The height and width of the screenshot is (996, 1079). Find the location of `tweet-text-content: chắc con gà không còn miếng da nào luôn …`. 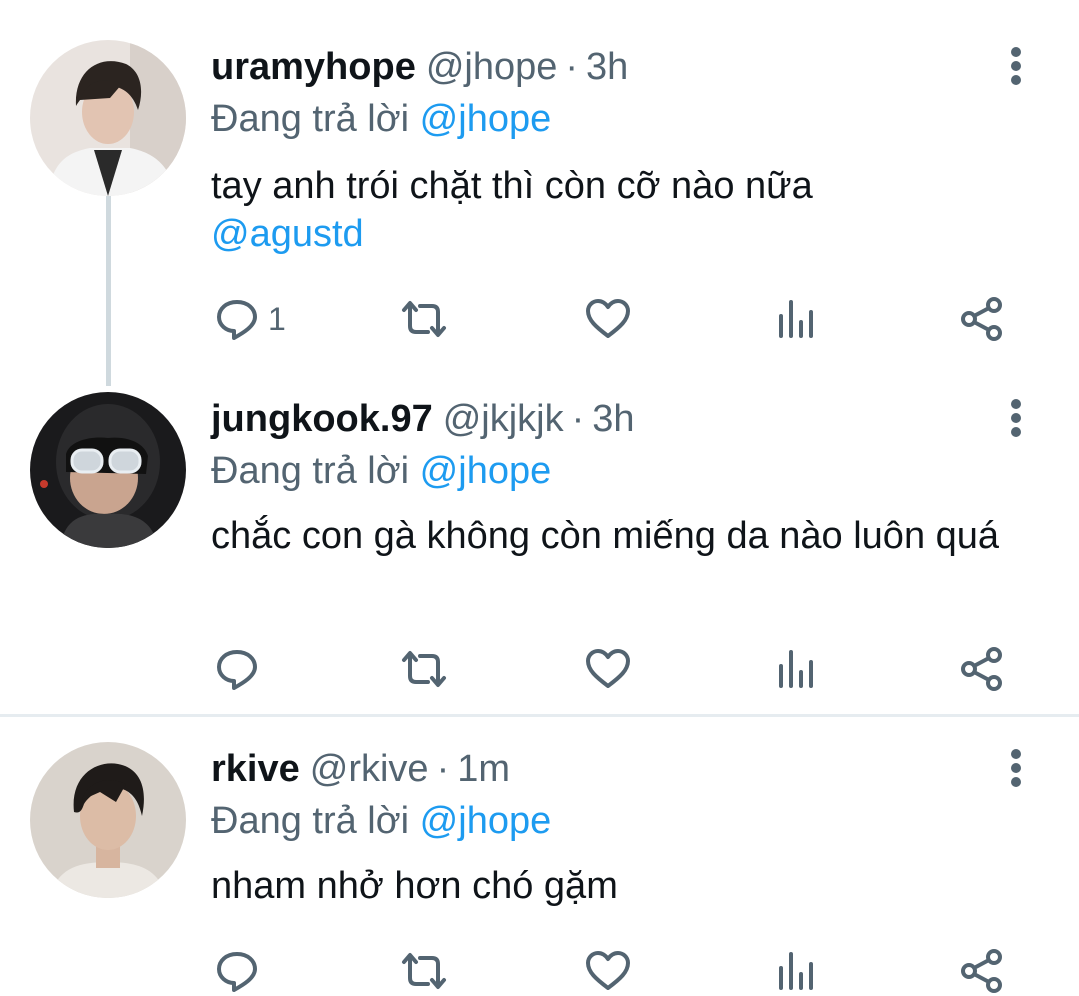

tweet-text-content: chắc con gà không còn miếng da nào luôn … is located at coordinates (605, 536).